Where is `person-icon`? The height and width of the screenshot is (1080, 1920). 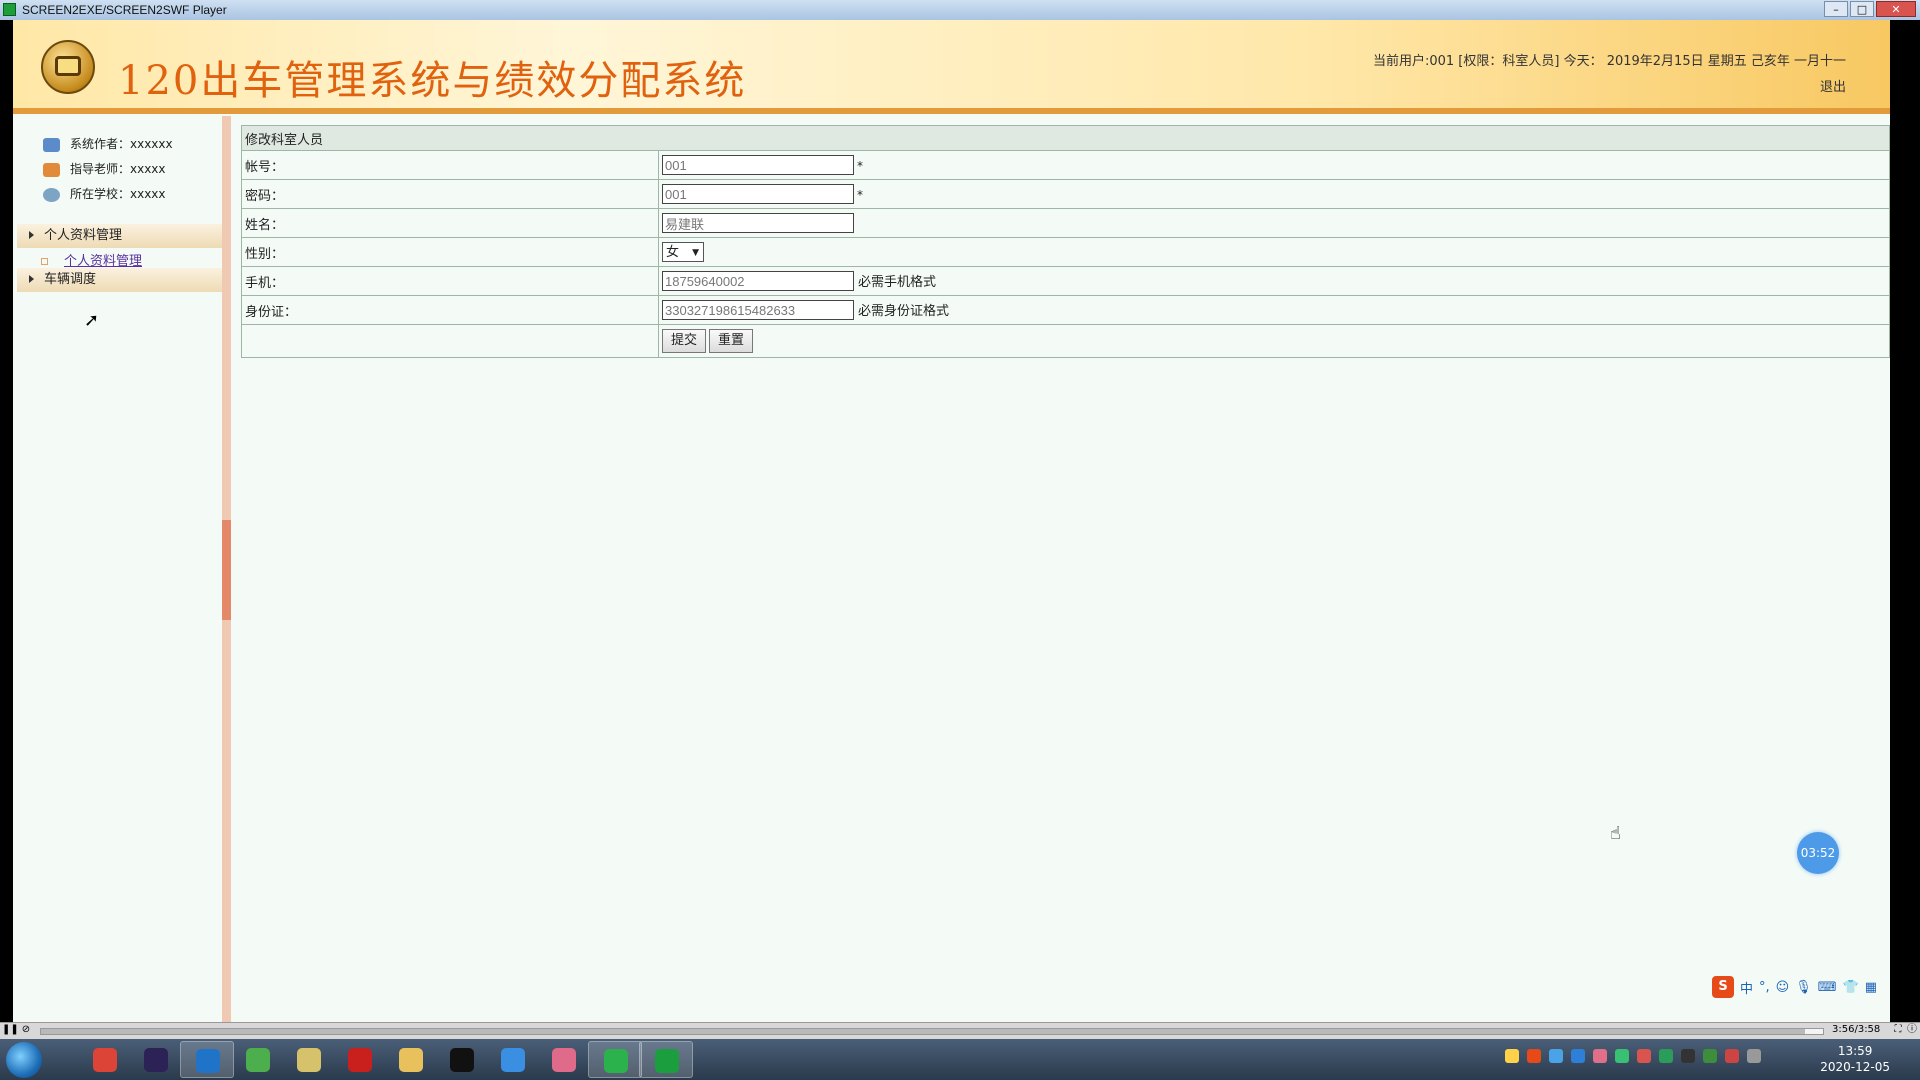 person-icon is located at coordinates (51, 144).